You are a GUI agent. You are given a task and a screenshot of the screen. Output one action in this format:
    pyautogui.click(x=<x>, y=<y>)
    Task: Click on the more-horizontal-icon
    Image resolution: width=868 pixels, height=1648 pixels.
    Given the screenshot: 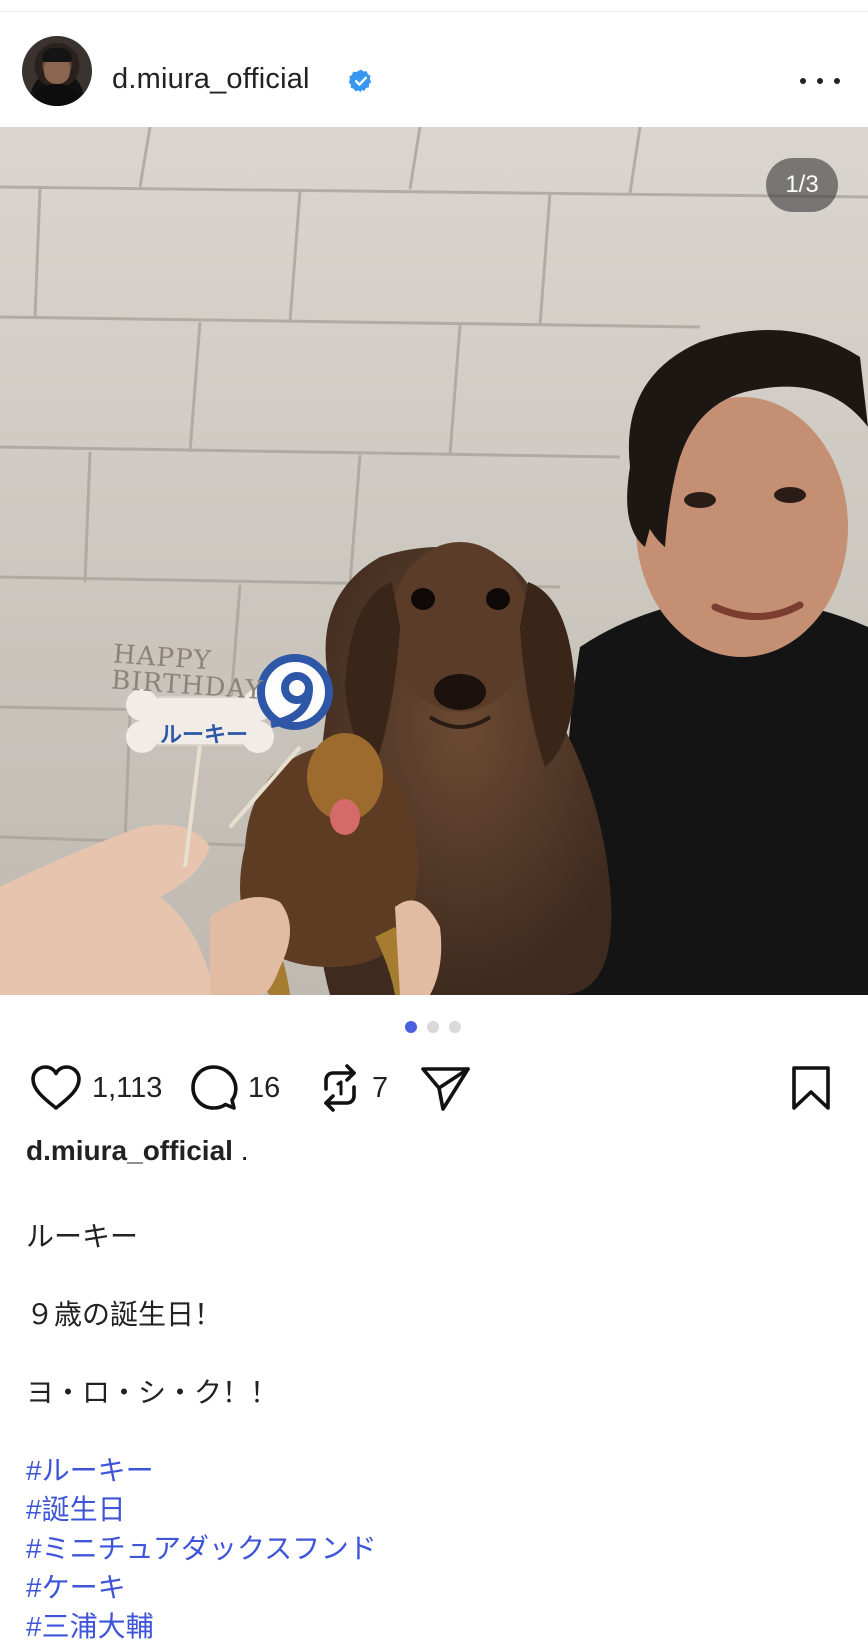 What is the action you would take?
    pyautogui.click(x=820, y=81)
    